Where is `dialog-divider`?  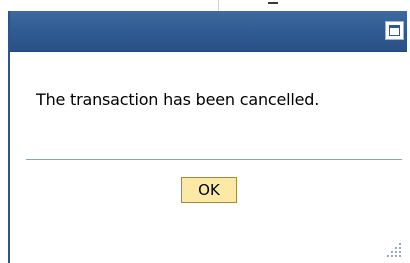
dialog-divider is located at coordinates (214, 159).